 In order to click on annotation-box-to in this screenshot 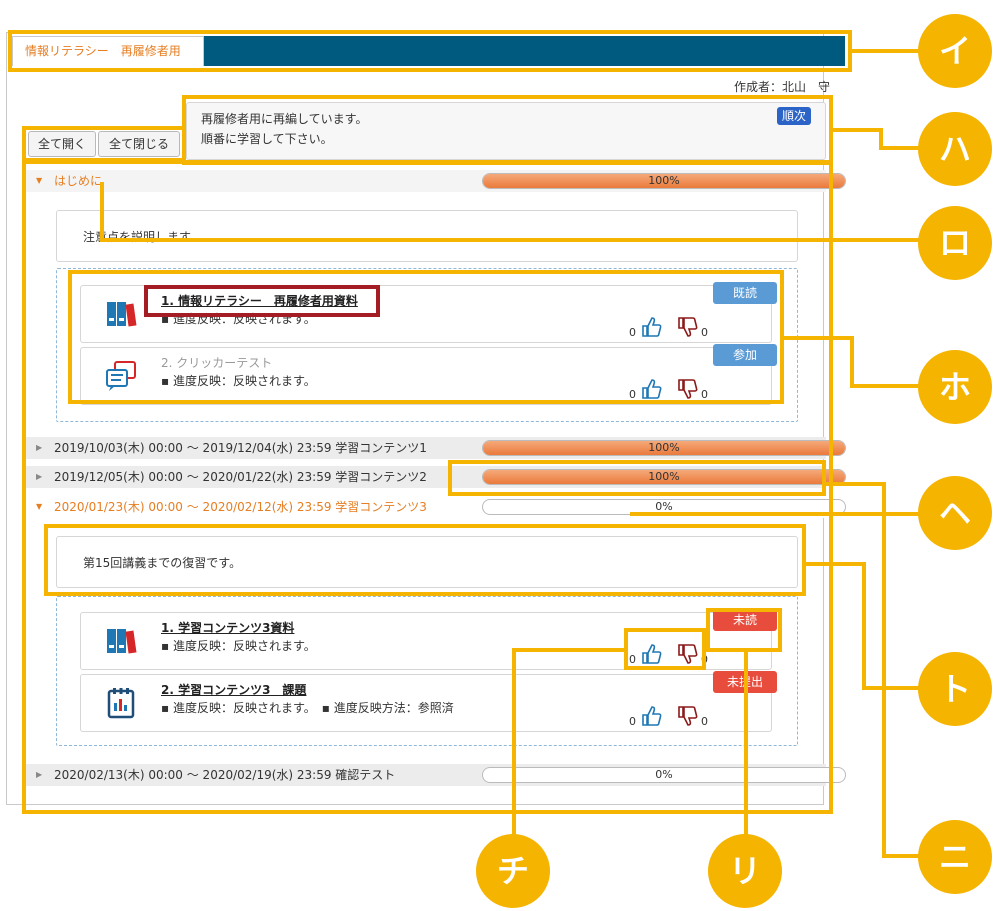, I will do `click(425, 560)`.